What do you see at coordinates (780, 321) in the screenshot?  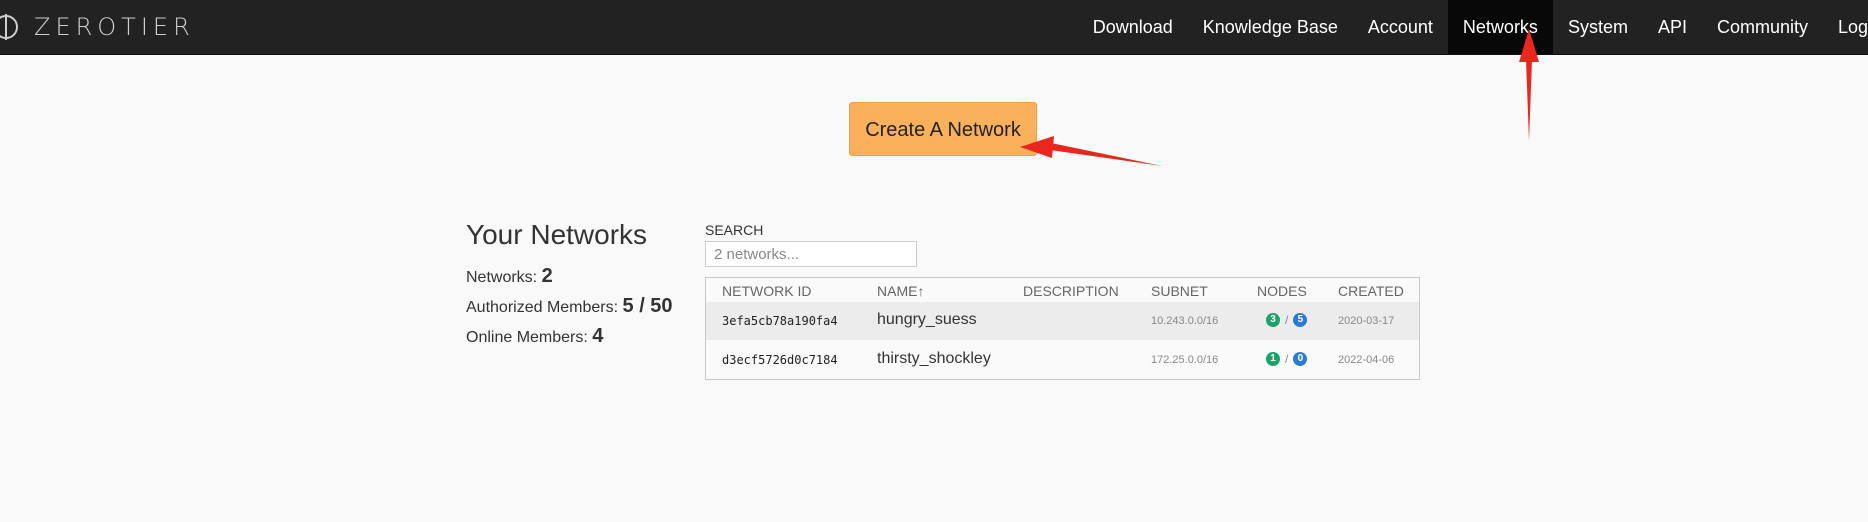 I see `network-id: 3efa5cb78a190fa4` at bounding box center [780, 321].